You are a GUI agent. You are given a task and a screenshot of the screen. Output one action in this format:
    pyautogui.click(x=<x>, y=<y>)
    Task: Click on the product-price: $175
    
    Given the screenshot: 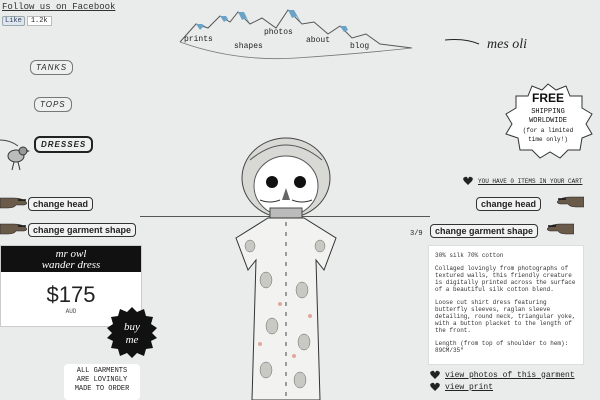 What is the action you would take?
    pyautogui.click(x=71, y=294)
    